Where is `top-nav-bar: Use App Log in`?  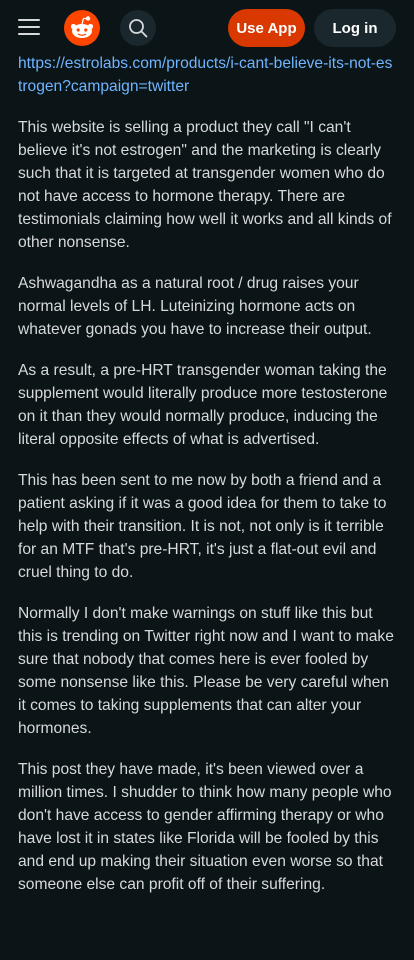 top-nav-bar: Use App Log in is located at coordinates (207, 28).